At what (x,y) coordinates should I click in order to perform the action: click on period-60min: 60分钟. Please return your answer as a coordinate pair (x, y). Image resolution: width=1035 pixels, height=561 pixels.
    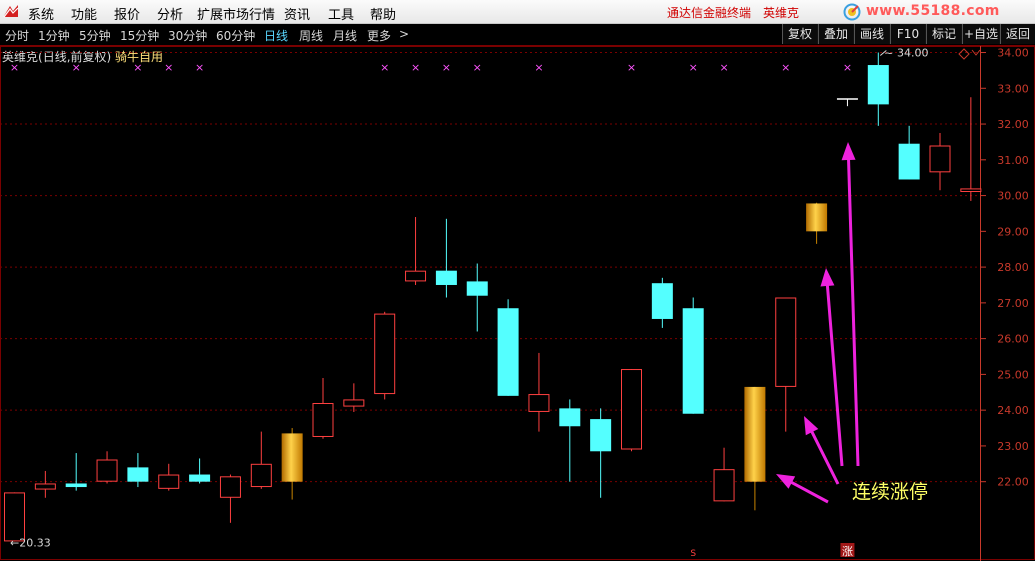
    Looking at the image, I should click on (235, 35).